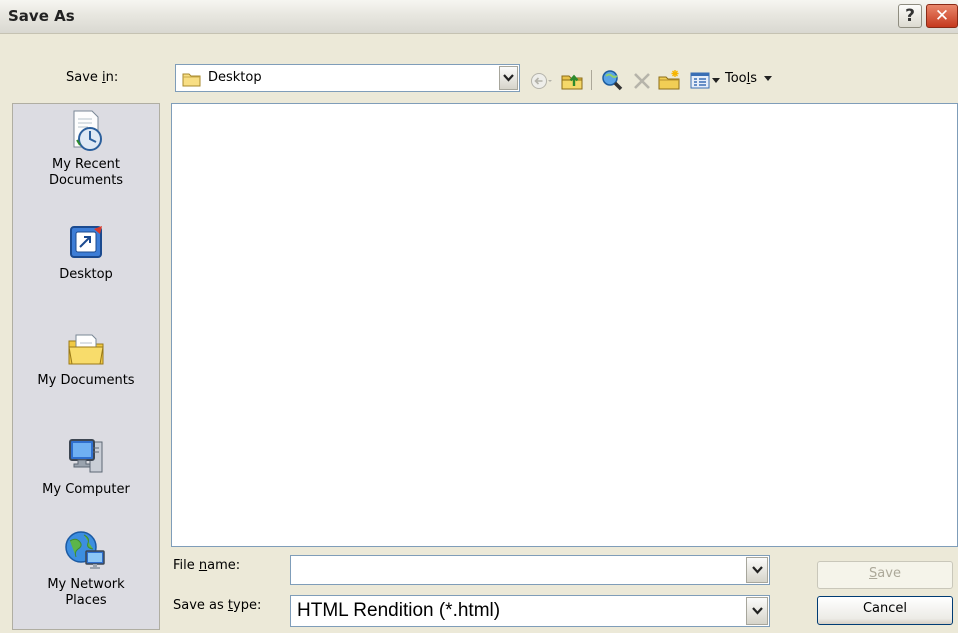  What do you see at coordinates (749, 78) in the screenshot?
I see `tools-menu: Tools` at bounding box center [749, 78].